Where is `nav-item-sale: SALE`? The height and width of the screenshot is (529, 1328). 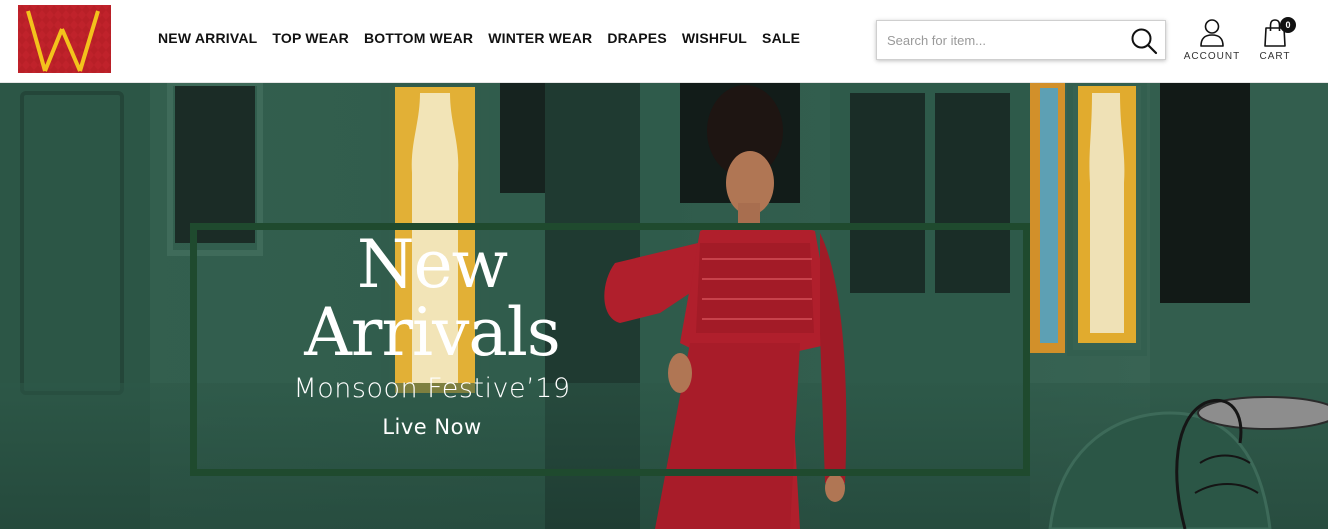 nav-item-sale: SALE is located at coordinates (781, 38).